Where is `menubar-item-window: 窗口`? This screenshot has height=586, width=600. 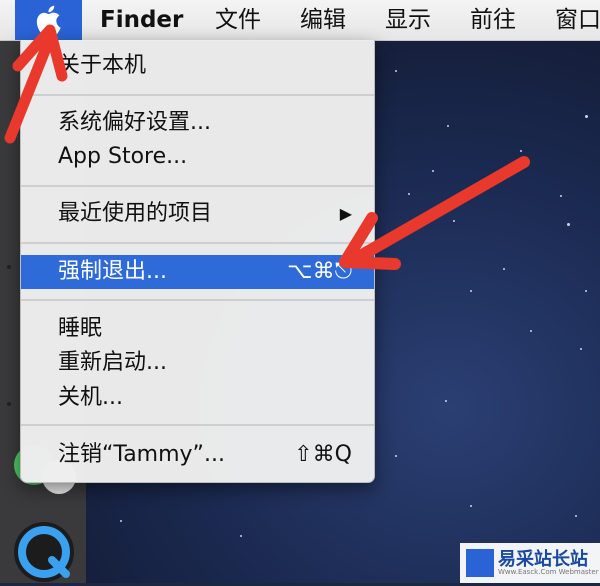 menubar-item-window: 窗口 is located at coordinates (577, 20).